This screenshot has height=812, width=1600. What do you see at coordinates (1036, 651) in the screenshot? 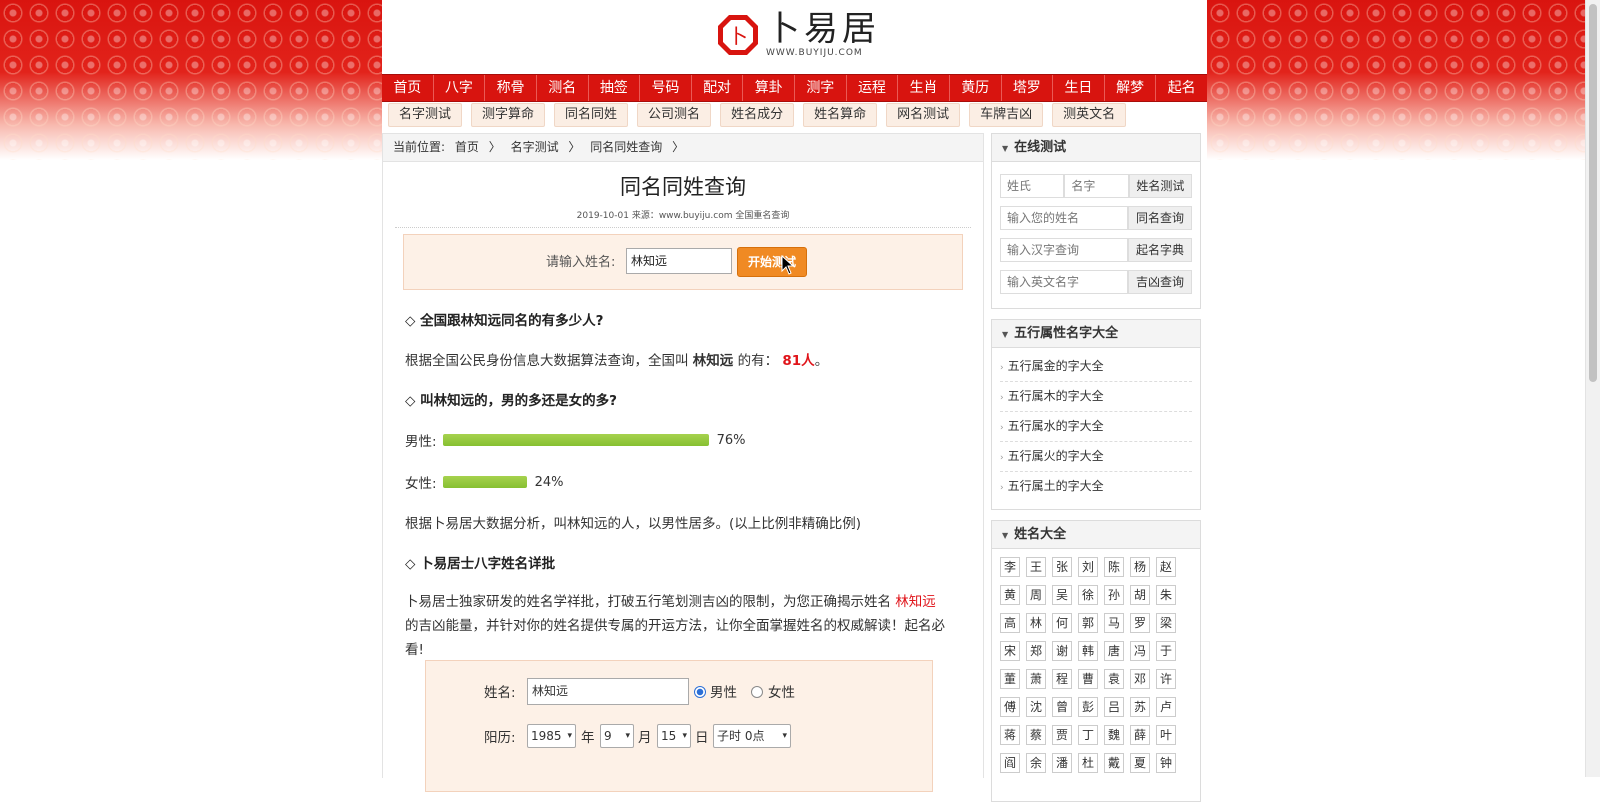
I see `surname-link: 郑` at bounding box center [1036, 651].